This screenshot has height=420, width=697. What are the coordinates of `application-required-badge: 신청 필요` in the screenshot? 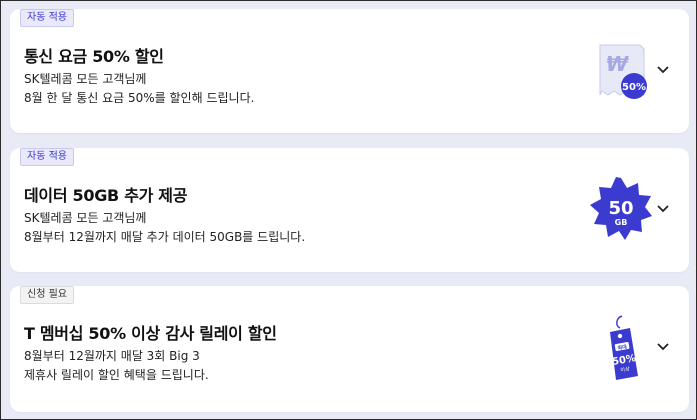 It's located at (47, 295).